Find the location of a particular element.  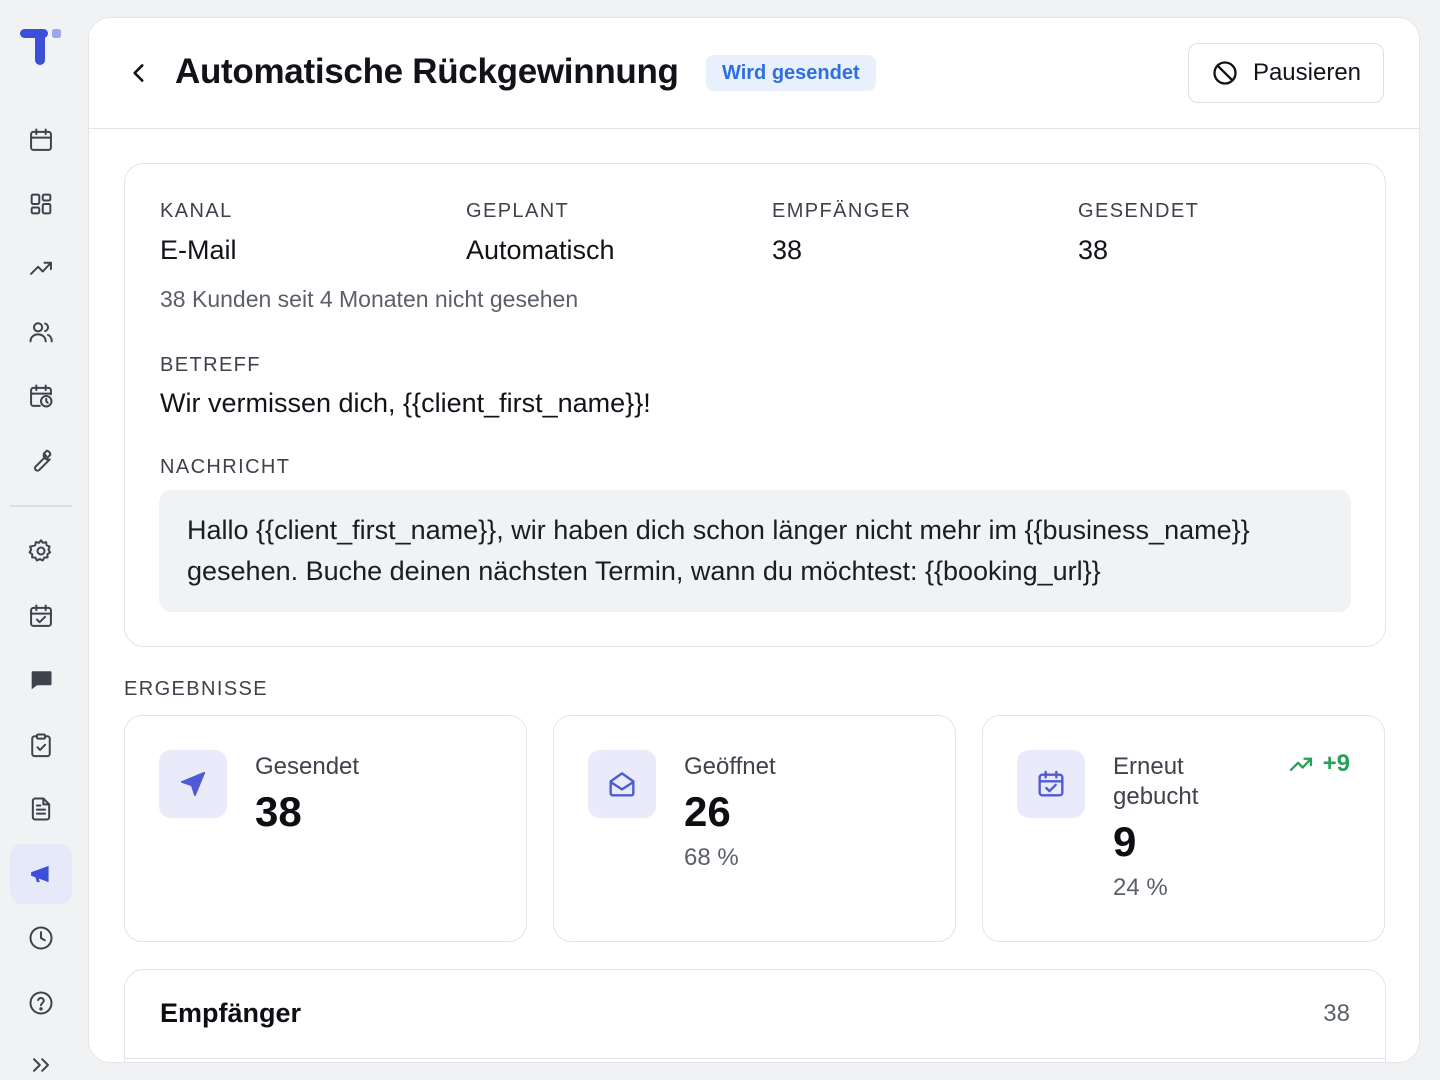

sidebar-item-history is located at coordinates (41, 938).